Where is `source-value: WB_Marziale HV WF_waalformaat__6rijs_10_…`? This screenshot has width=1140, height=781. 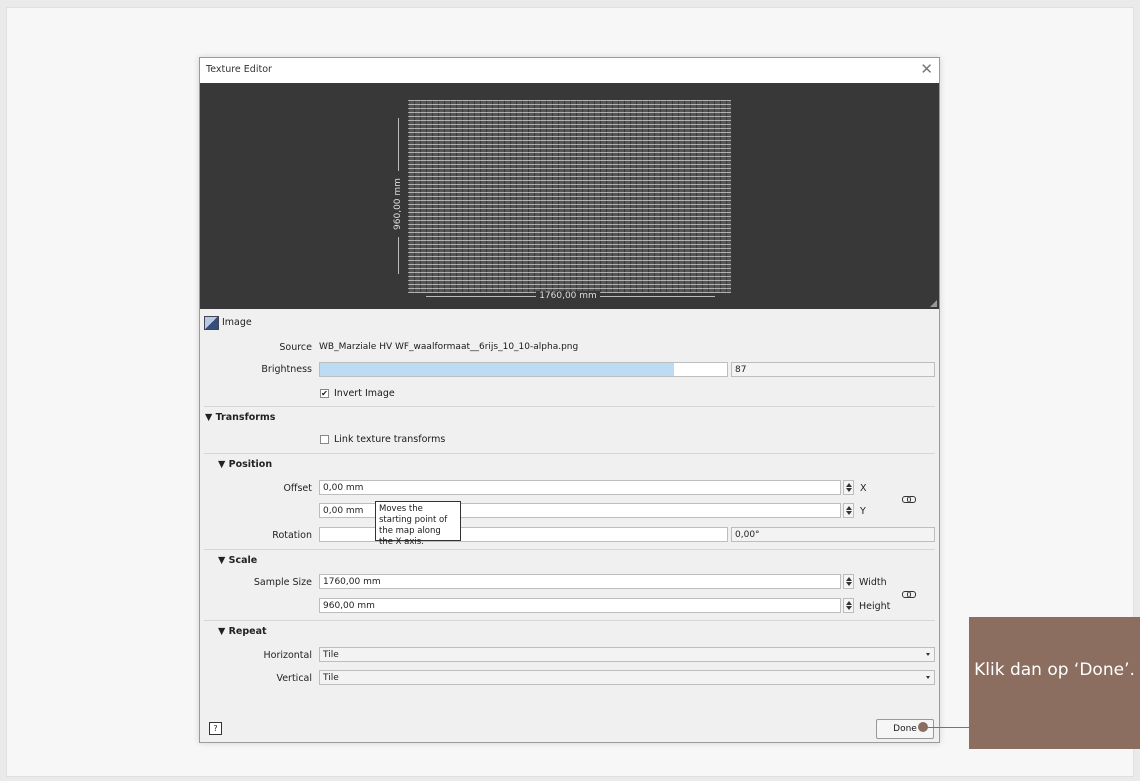 source-value: WB_Marziale HV WF_waalformaat__6rijs_10_… is located at coordinates (449, 347).